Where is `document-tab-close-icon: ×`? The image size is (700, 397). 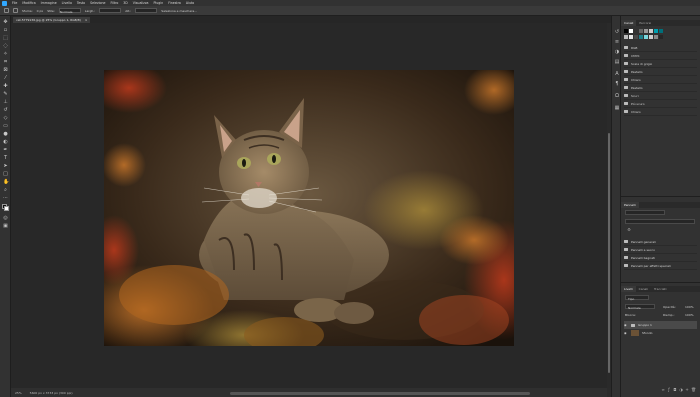 document-tab-close-icon: × is located at coordinates (86, 20).